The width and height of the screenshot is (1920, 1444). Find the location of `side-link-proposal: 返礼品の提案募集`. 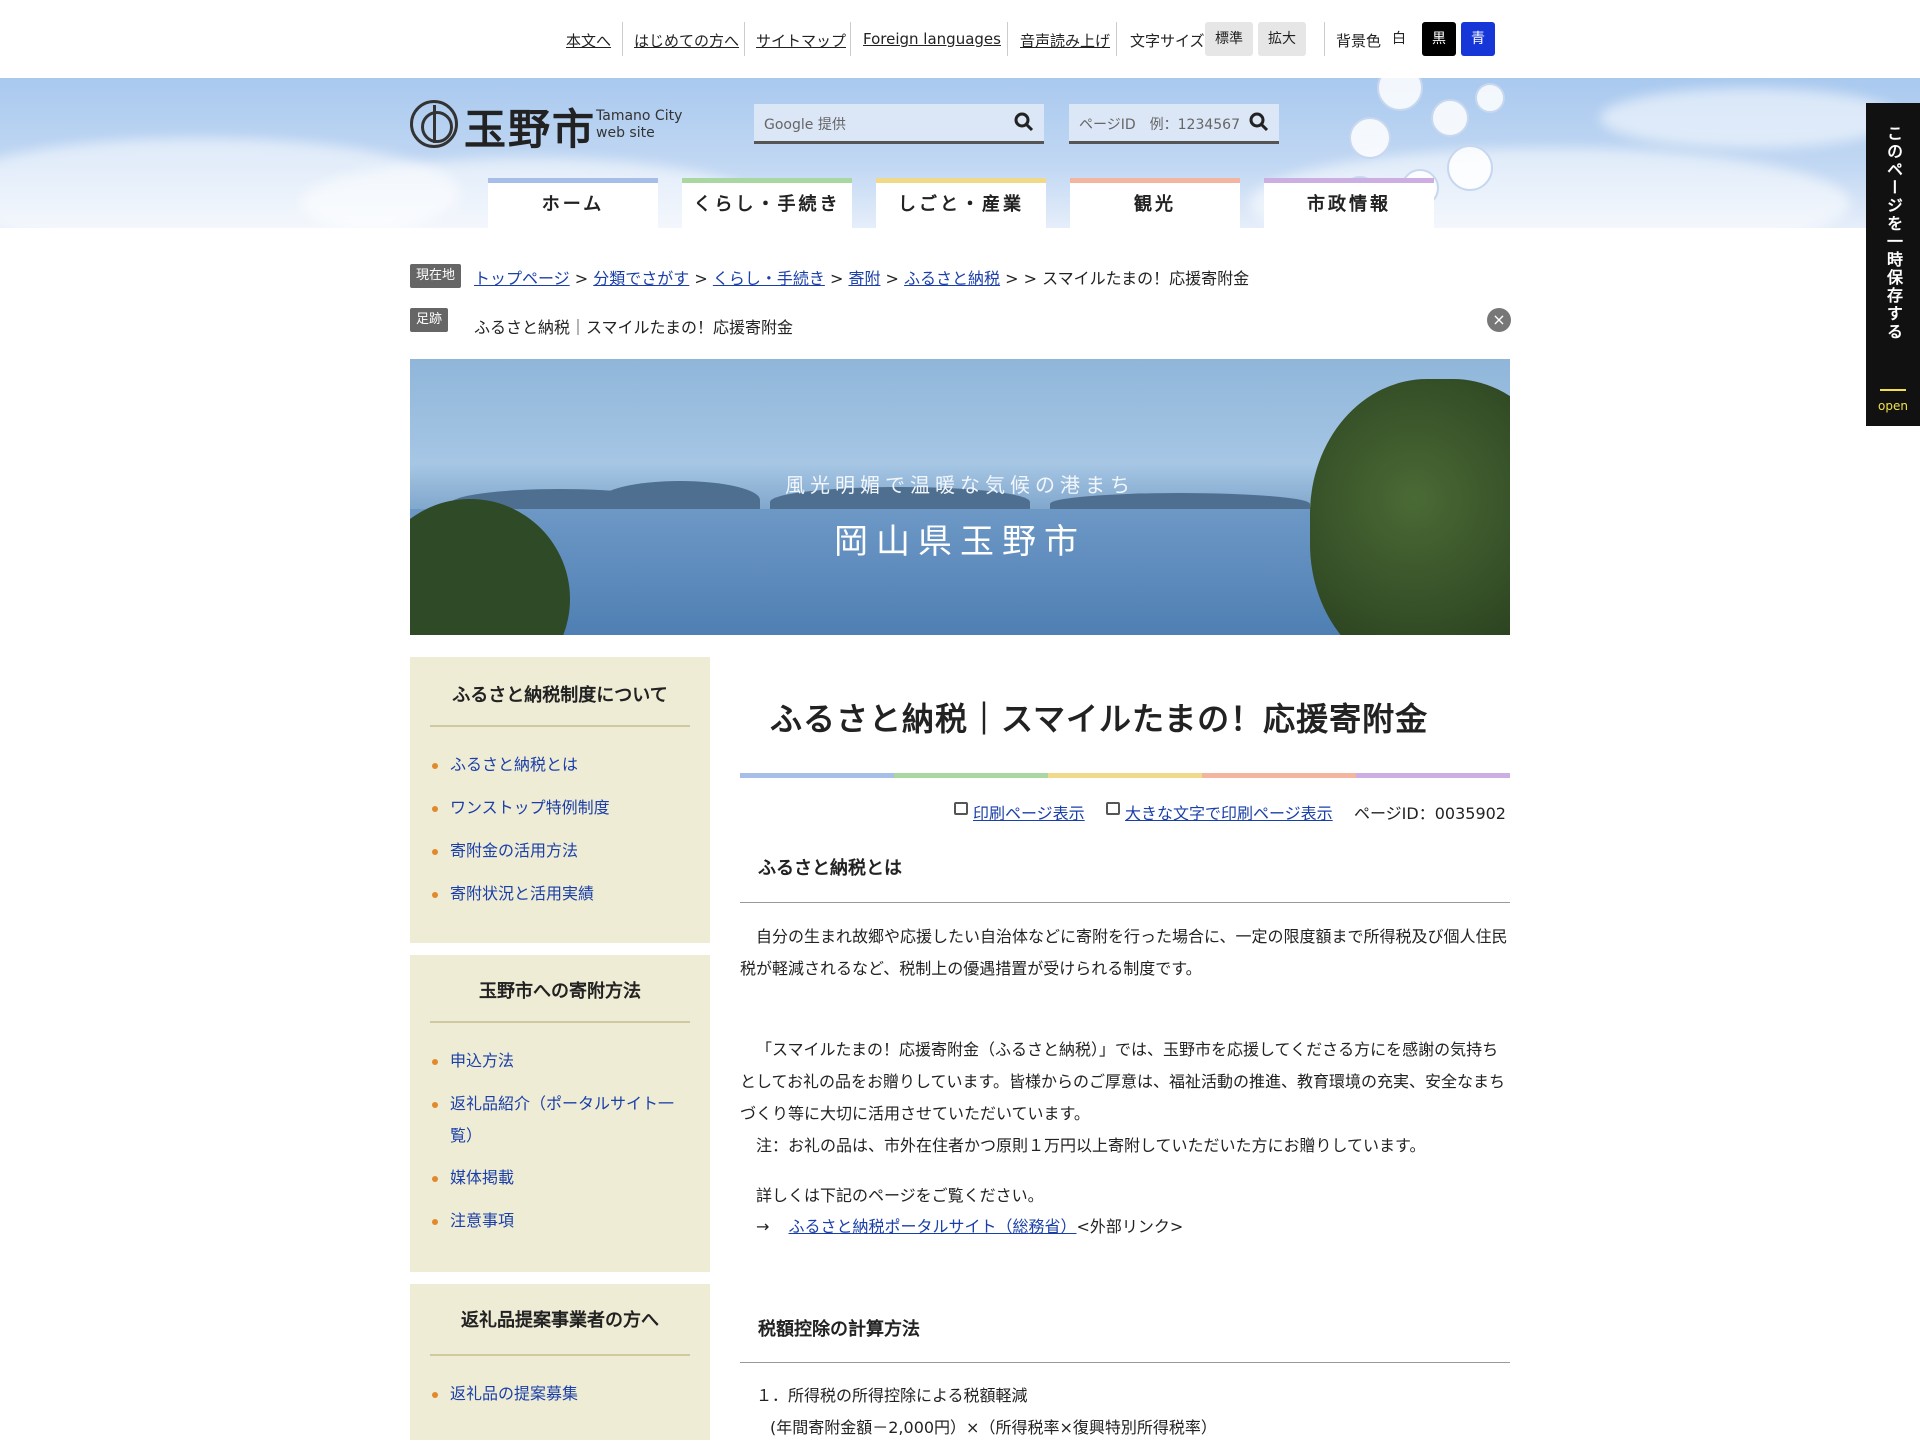

side-link-proposal: 返礼品の提案募集 is located at coordinates (561, 1394).